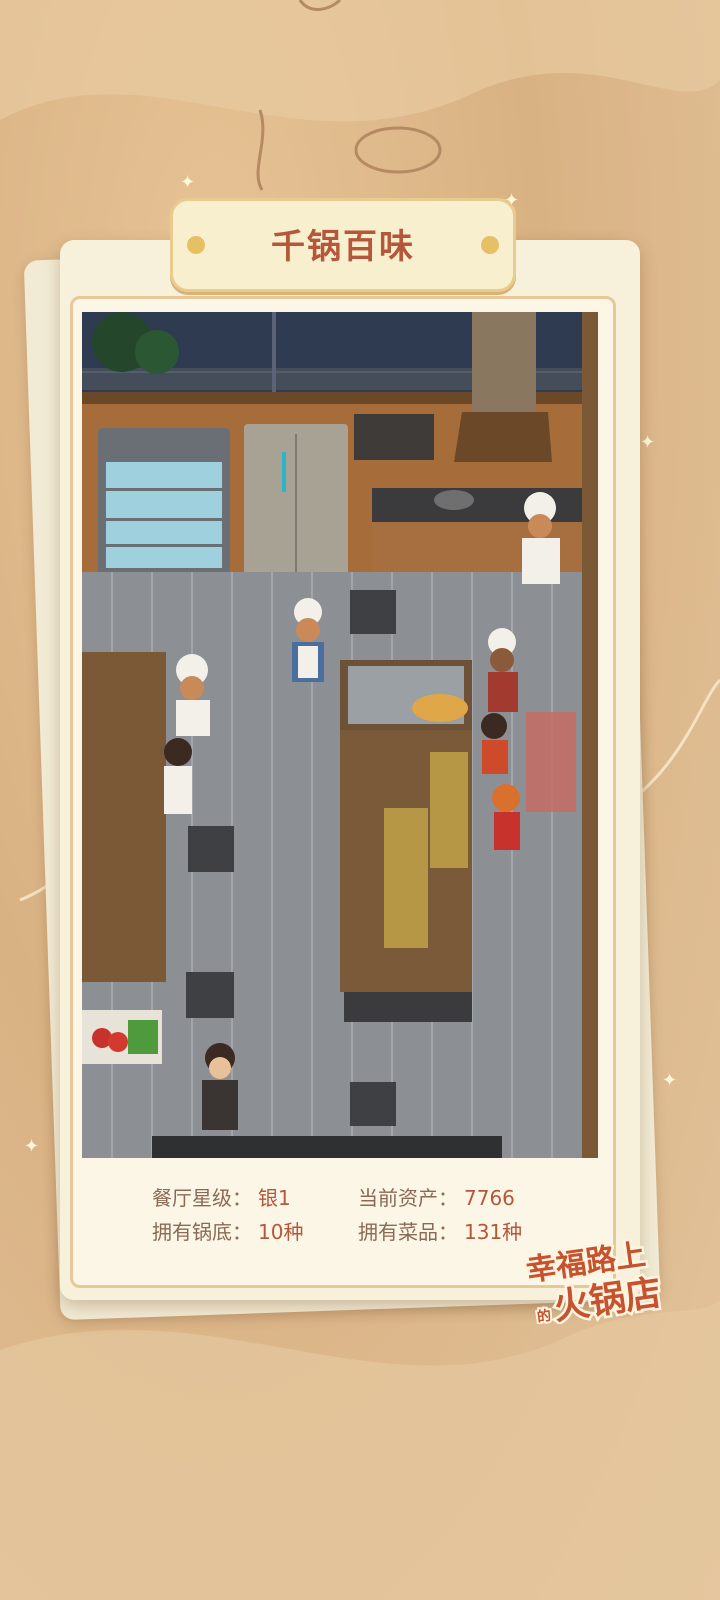 The height and width of the screenshot is (1600, 720). I want to click on restaurant-stats: 餐厅星级： 银1 当前资产： 7766 拥有锅底： 10种 拥有菜品： 131种, so click(362, 1220).